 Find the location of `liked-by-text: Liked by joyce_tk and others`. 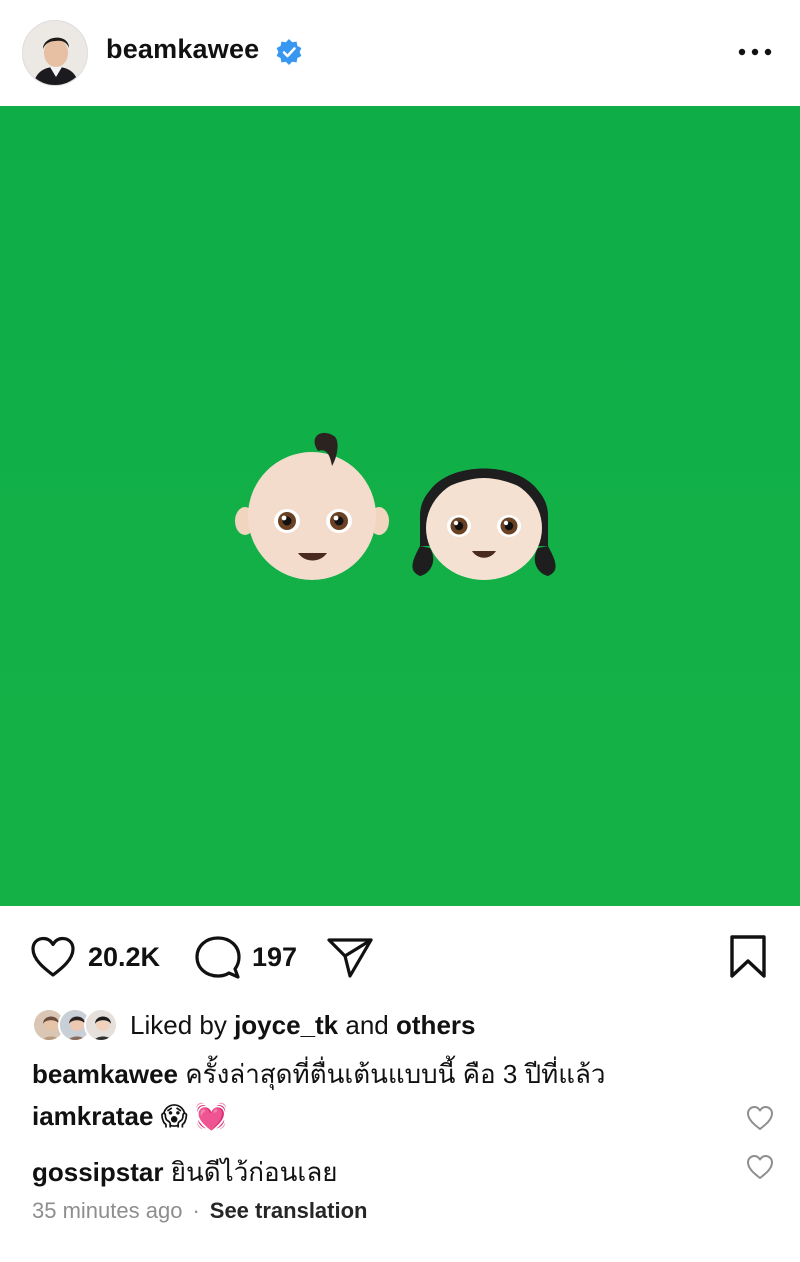

liked-by-text: Liked by joyce_tk and others is located at coordinates (302, 1025).